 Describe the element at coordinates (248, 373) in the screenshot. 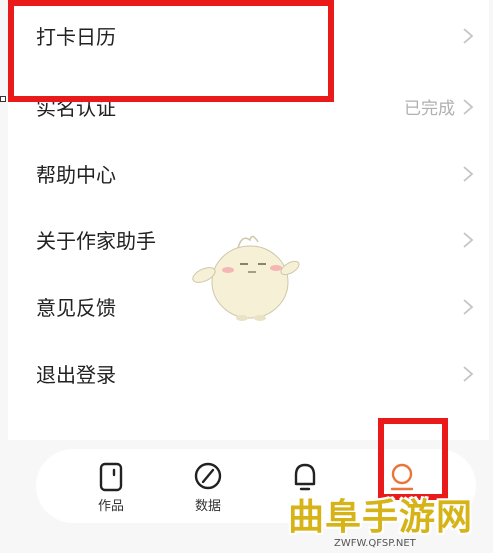

I see `menu-item-logout: 退出登录` at that location.